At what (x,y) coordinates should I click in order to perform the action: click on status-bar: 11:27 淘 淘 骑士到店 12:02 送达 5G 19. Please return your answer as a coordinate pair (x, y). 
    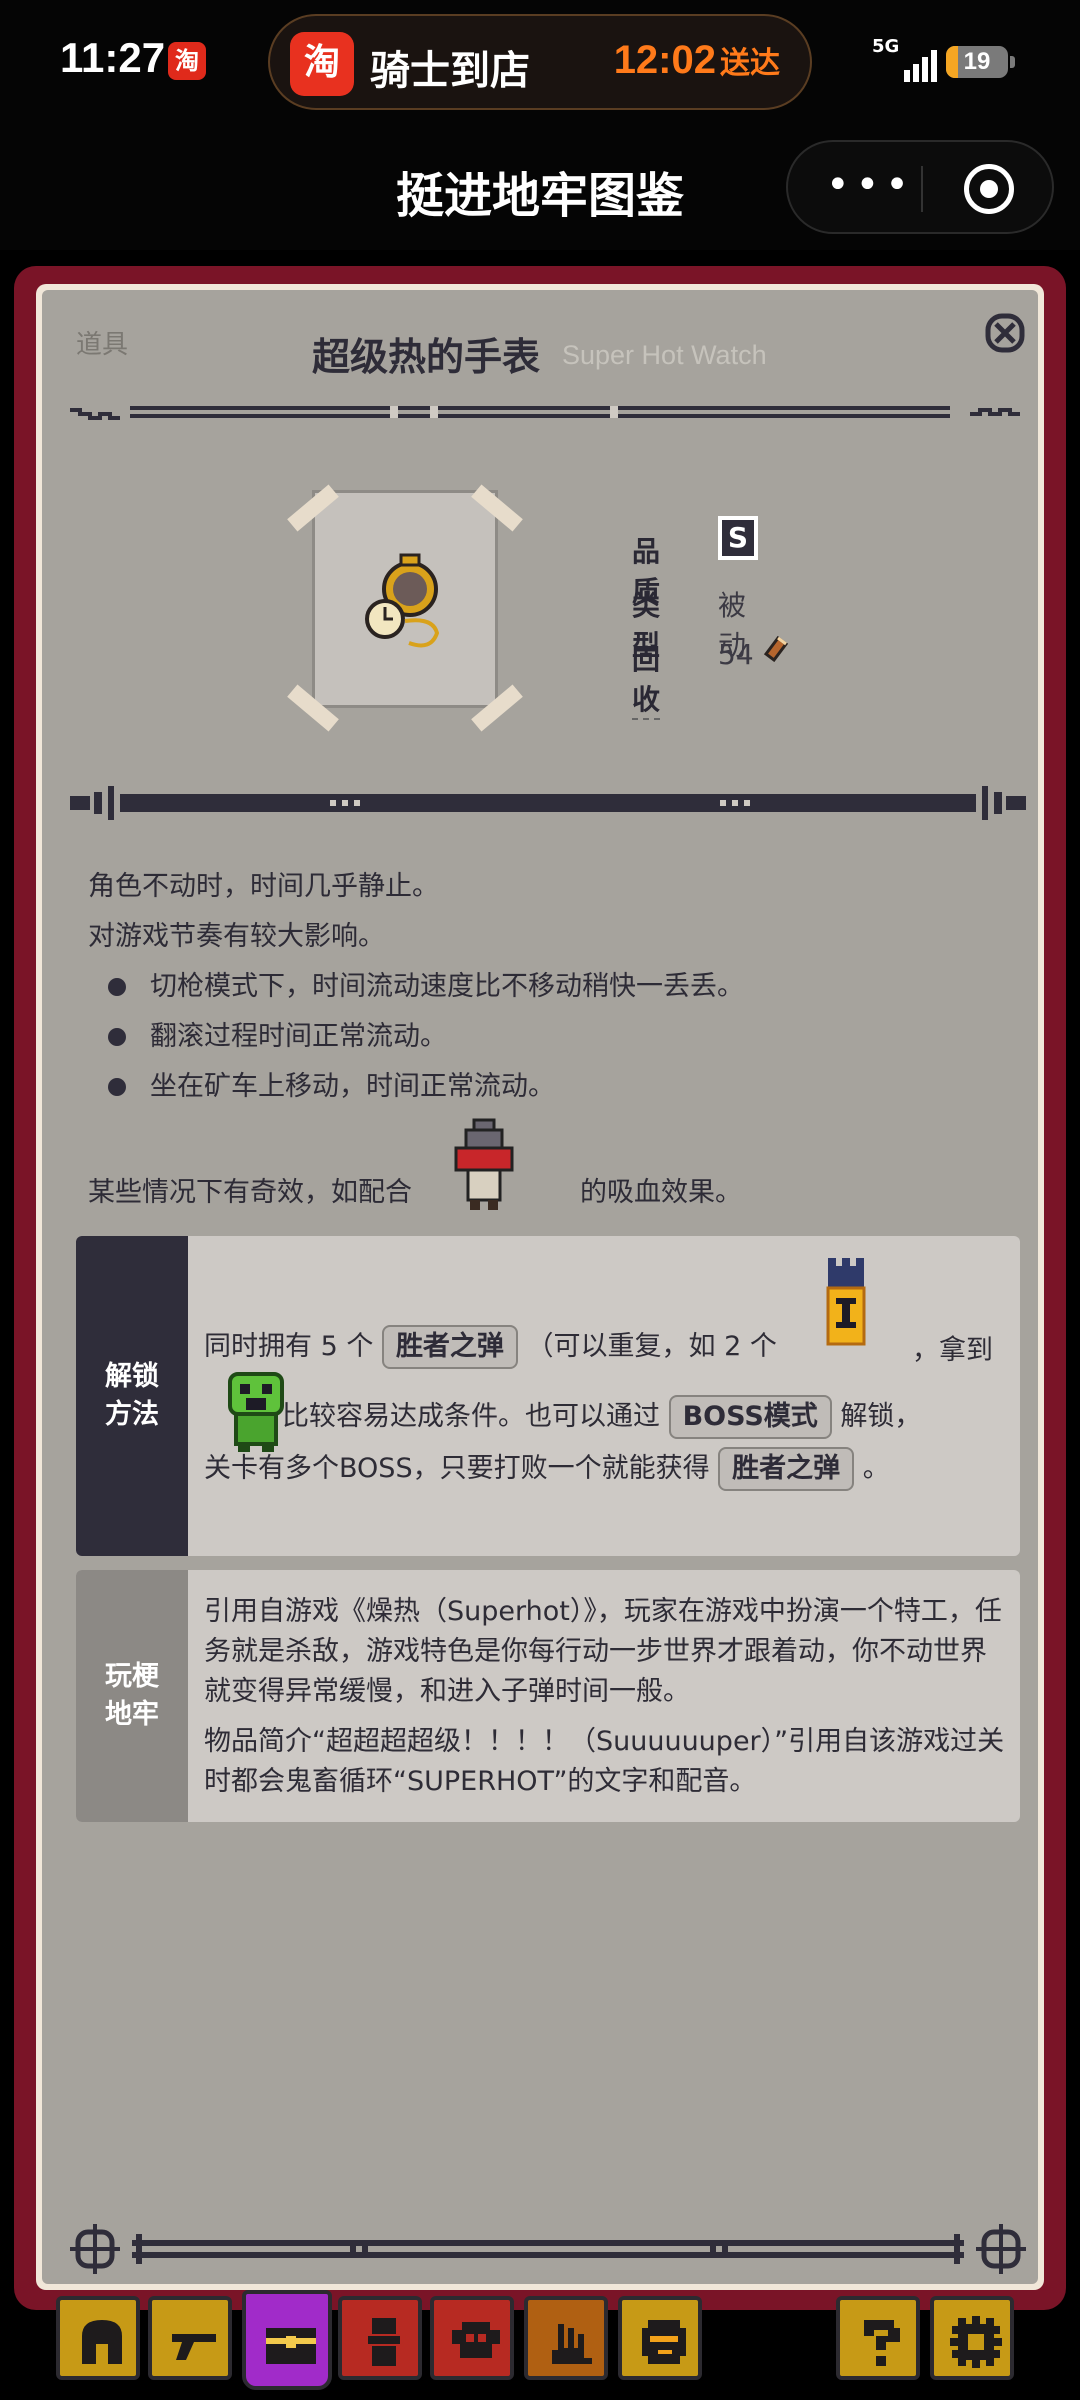
    Looking at the image, I should click on (540, 60).